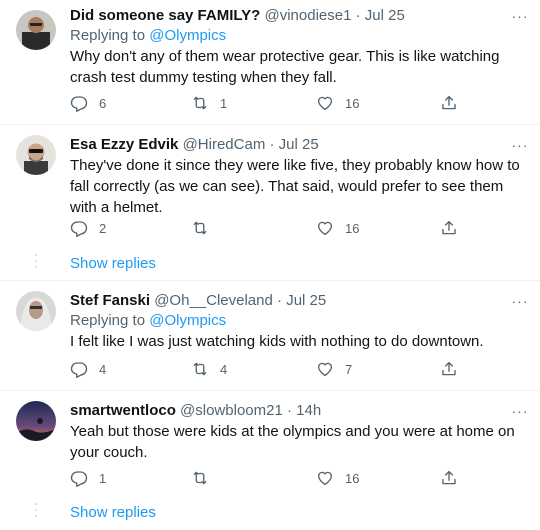 The width and height of the screenshot is (540, 530). What do you see at coordinates (224, 103) in the screenshot?
I see `retweet-count: 1` at bounding box center [224, 103].